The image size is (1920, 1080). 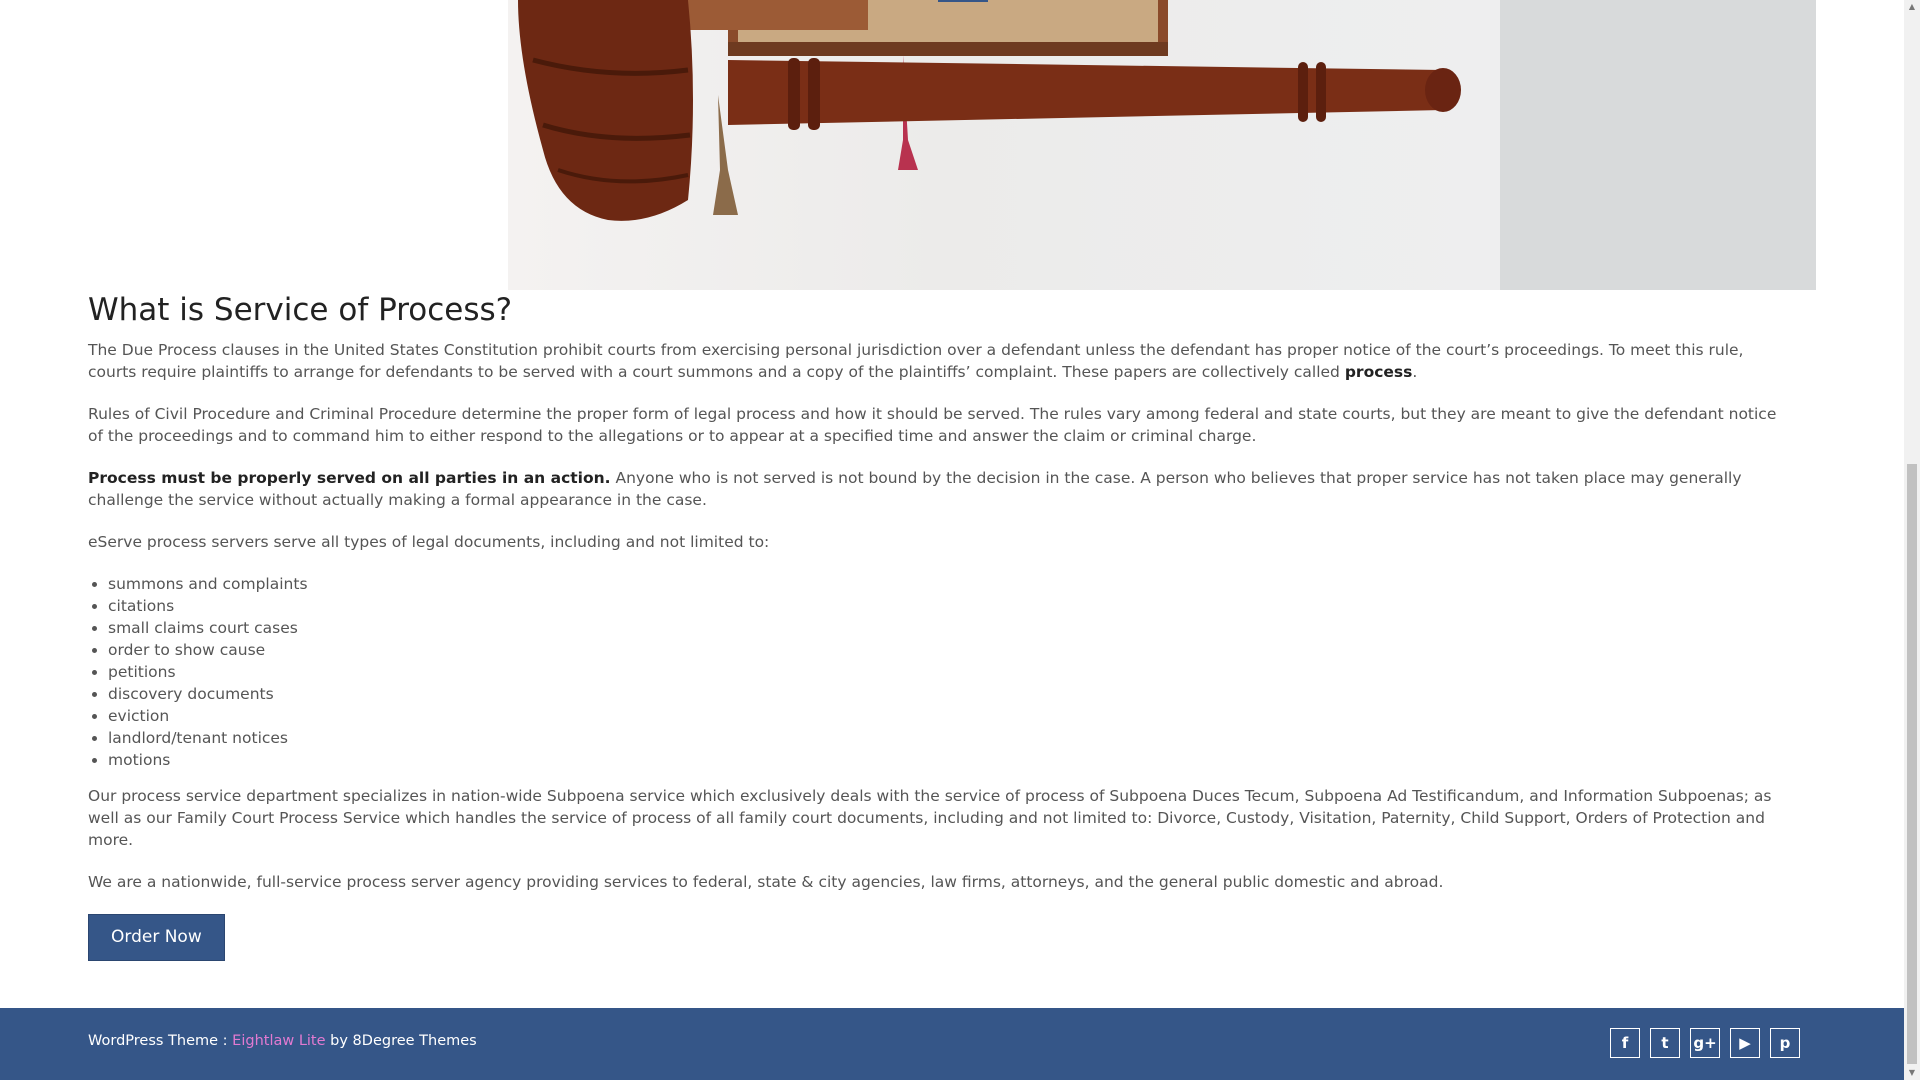 I want to click on paragraph-end: ., so click(x=1415, y=372).